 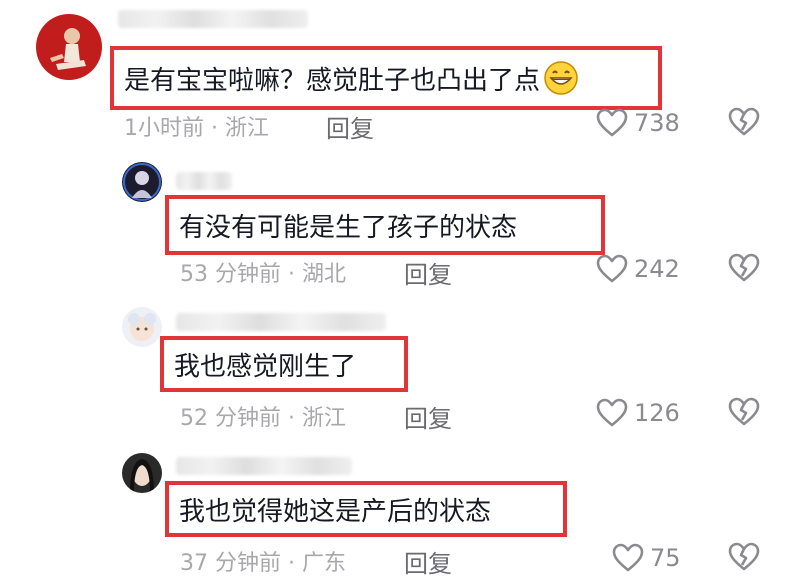 I want to click on like-button: 75, so click(x=646, y=558).